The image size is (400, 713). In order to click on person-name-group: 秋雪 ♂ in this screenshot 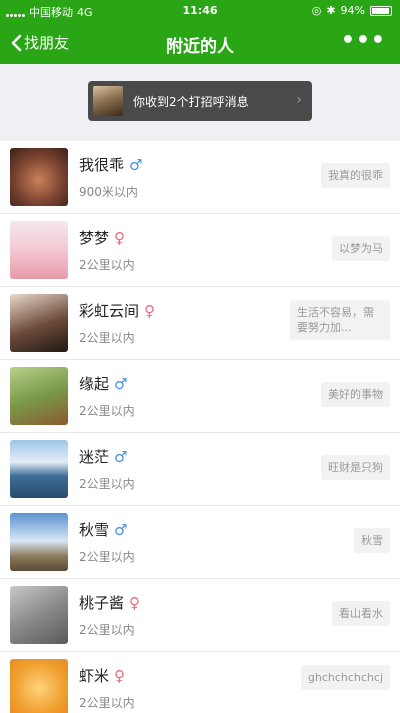, I will do `click(103, 529)`.